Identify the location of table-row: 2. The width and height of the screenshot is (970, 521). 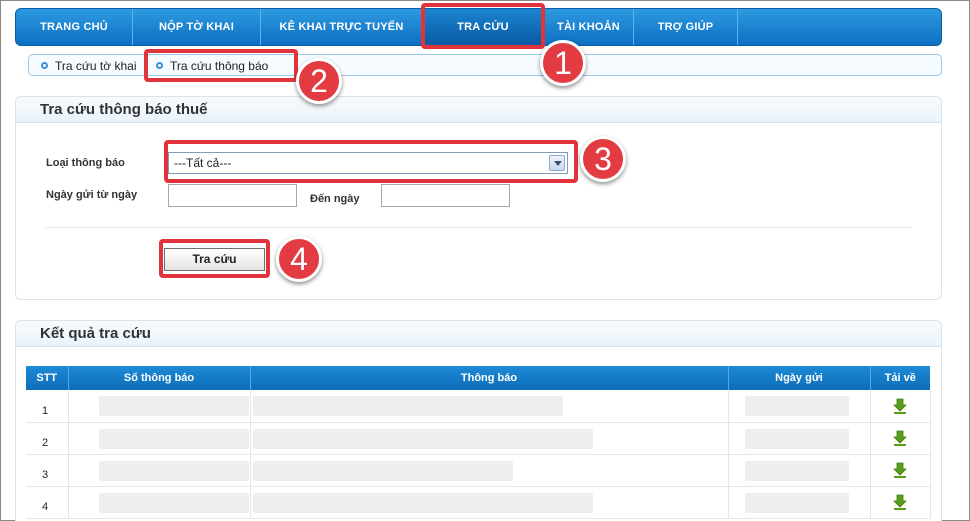
(478, 438).